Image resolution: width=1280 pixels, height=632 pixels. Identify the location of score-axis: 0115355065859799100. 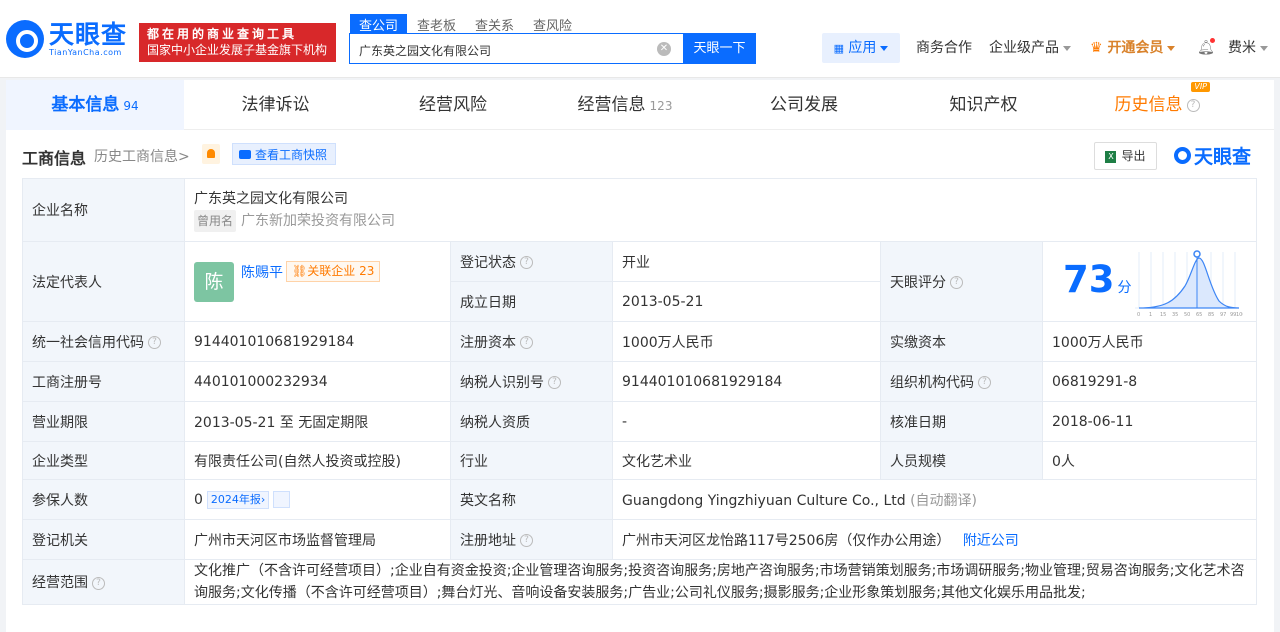
(1190, 315).